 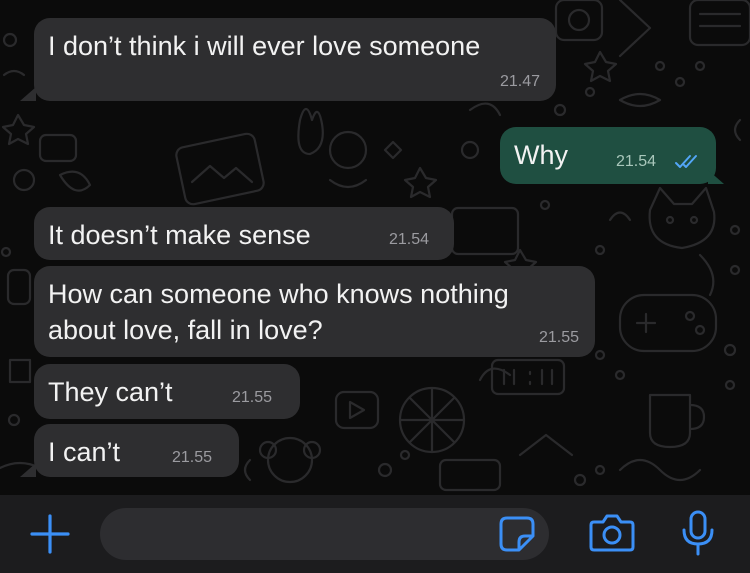 What do you see at coordinates (324, 534) in the screenshot?
I see `message-input` at bounding box center [324, 534].